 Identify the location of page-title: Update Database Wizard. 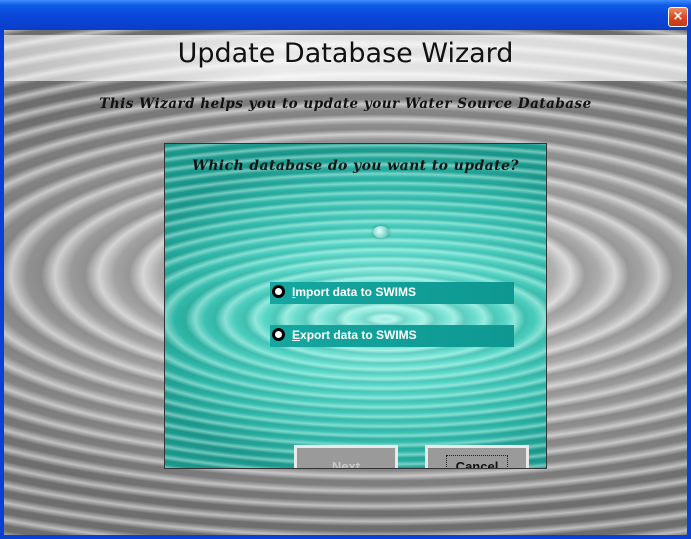
(345, 53).